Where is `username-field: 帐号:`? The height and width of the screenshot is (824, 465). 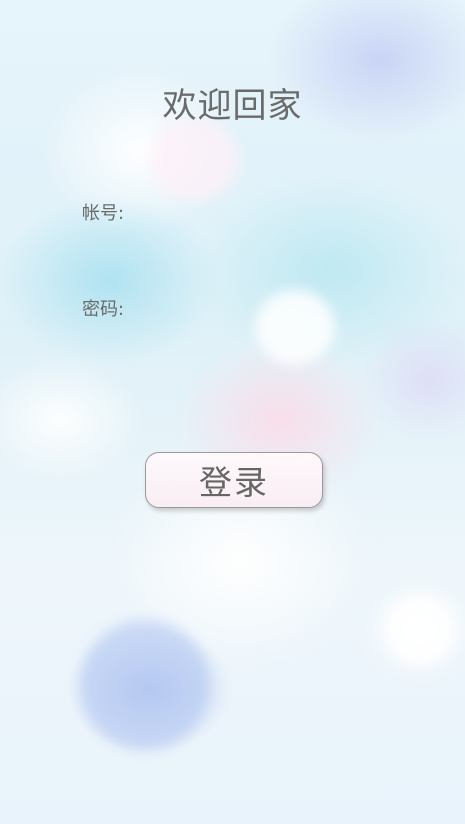
username-field: 帐号: is located at coordinates (232, 212).